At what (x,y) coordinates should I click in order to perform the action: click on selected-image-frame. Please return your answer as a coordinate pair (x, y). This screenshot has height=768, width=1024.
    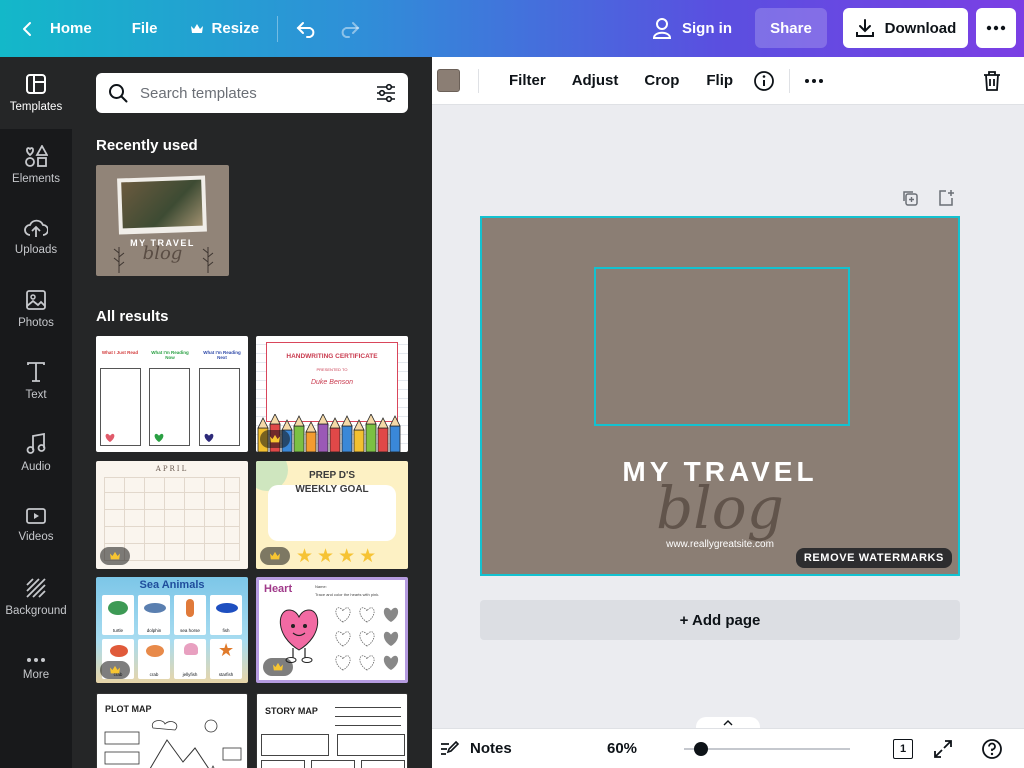
    Looking at the image, I should click on (722, 346).